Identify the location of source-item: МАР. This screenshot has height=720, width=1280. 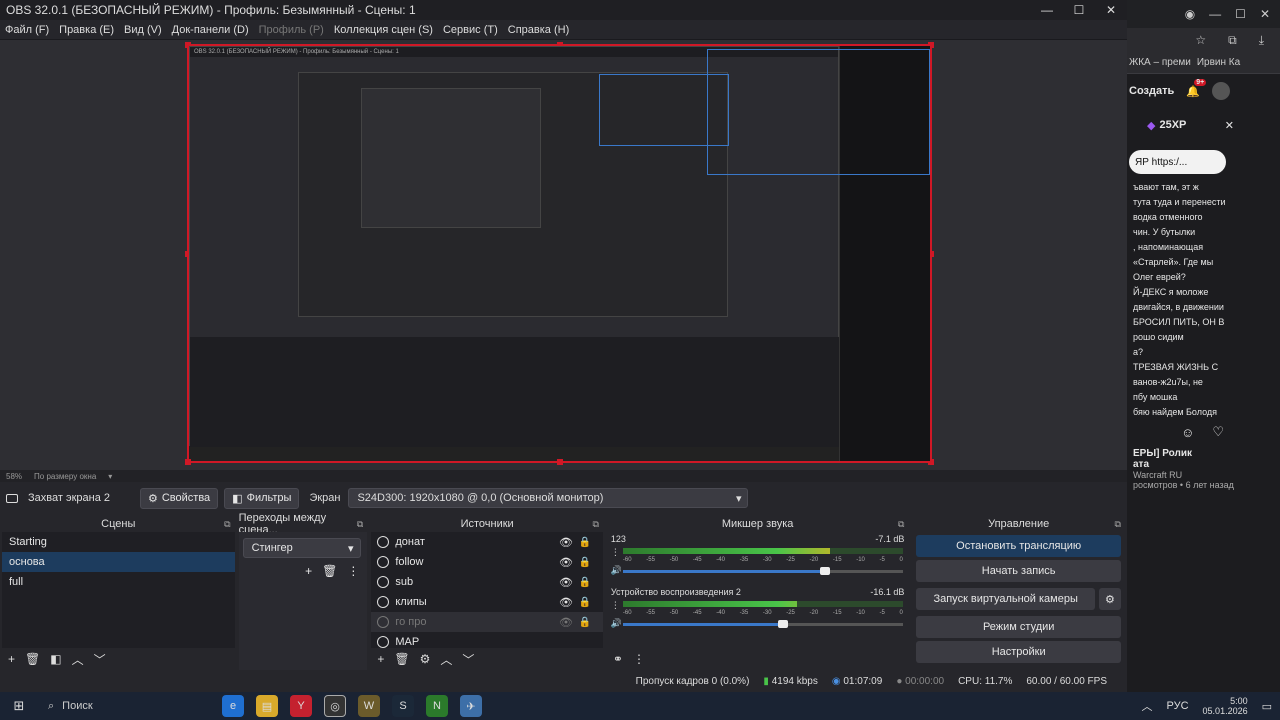
(487, 640).